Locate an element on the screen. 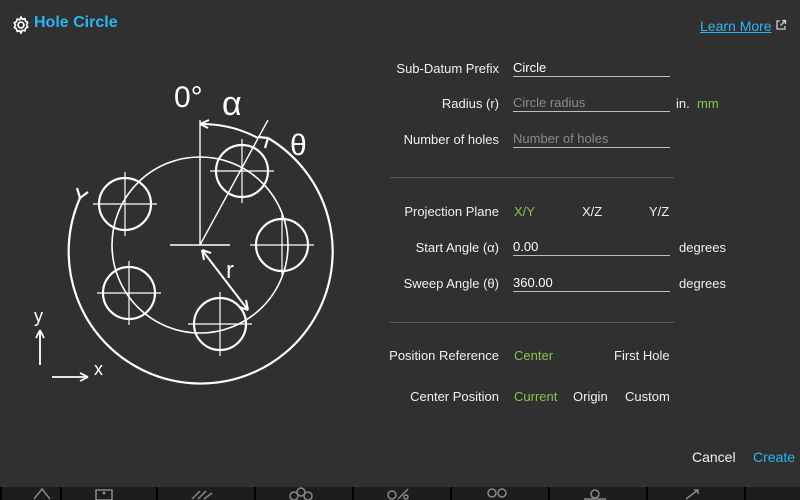  center-position-custom: Custom is located at coordinates (647, 396).